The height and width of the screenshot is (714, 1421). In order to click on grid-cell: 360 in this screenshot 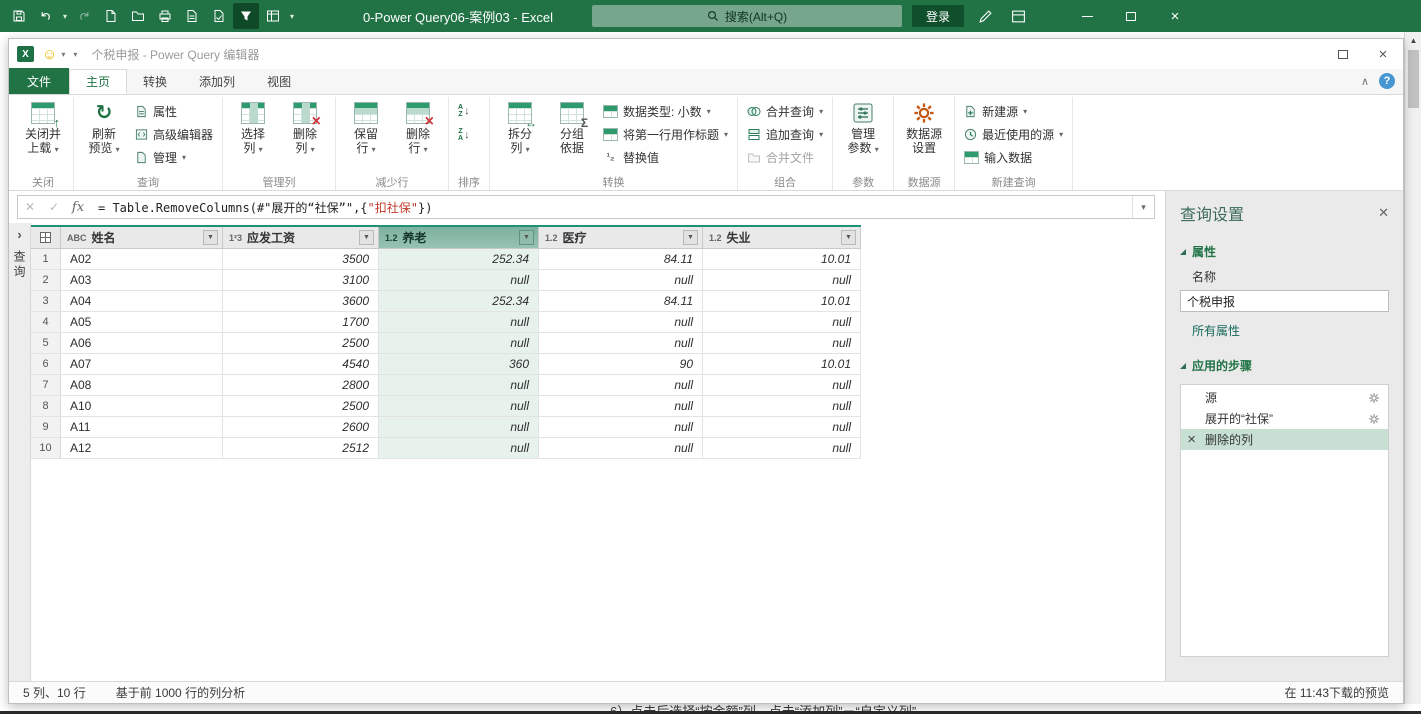, I will do `click(459, 364)`.